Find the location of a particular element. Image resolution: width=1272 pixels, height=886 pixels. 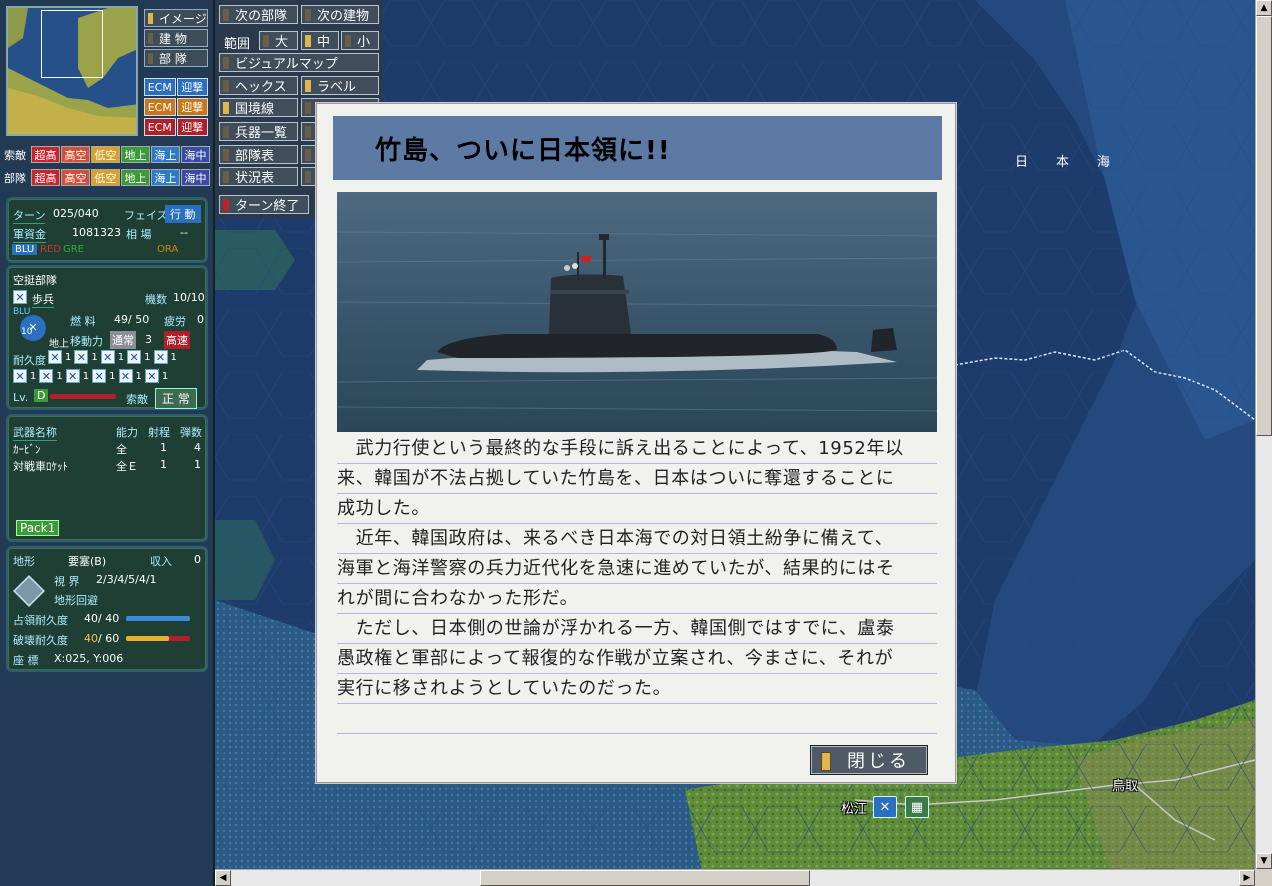

visual-map-button: ビジュアルマップ is located at coordinates (299, 62).